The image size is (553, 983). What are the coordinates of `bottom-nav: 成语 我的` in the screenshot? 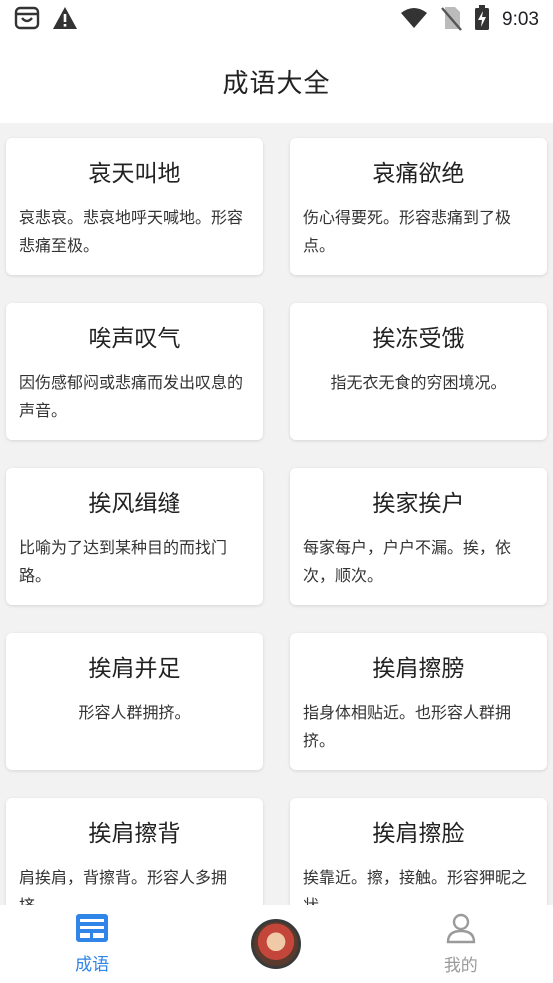 It's located at (276, 944).